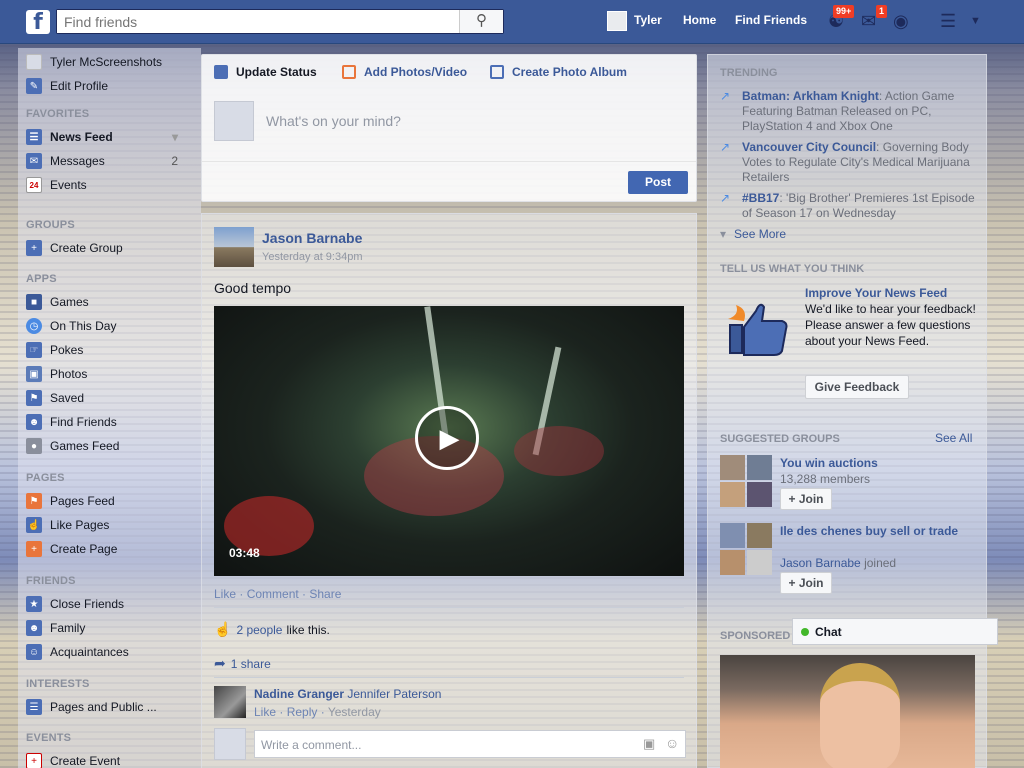 Image resolution: width=1024 pixels, height=768 pixels. What do you see at coordinates (225, 594) in the screenshot?
I see `like-link: Like` at bounding box center [225, 594].